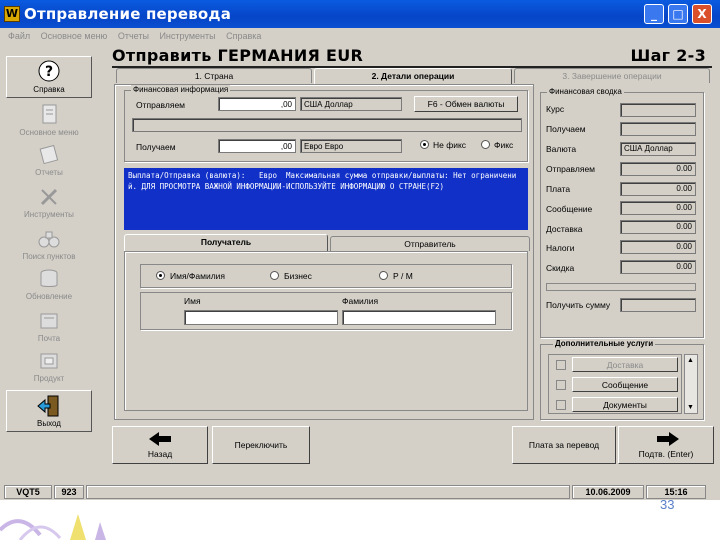 The height and width of the screenshot is (542, 720). I want to click on summary-label: Плата, so click(558, 189).